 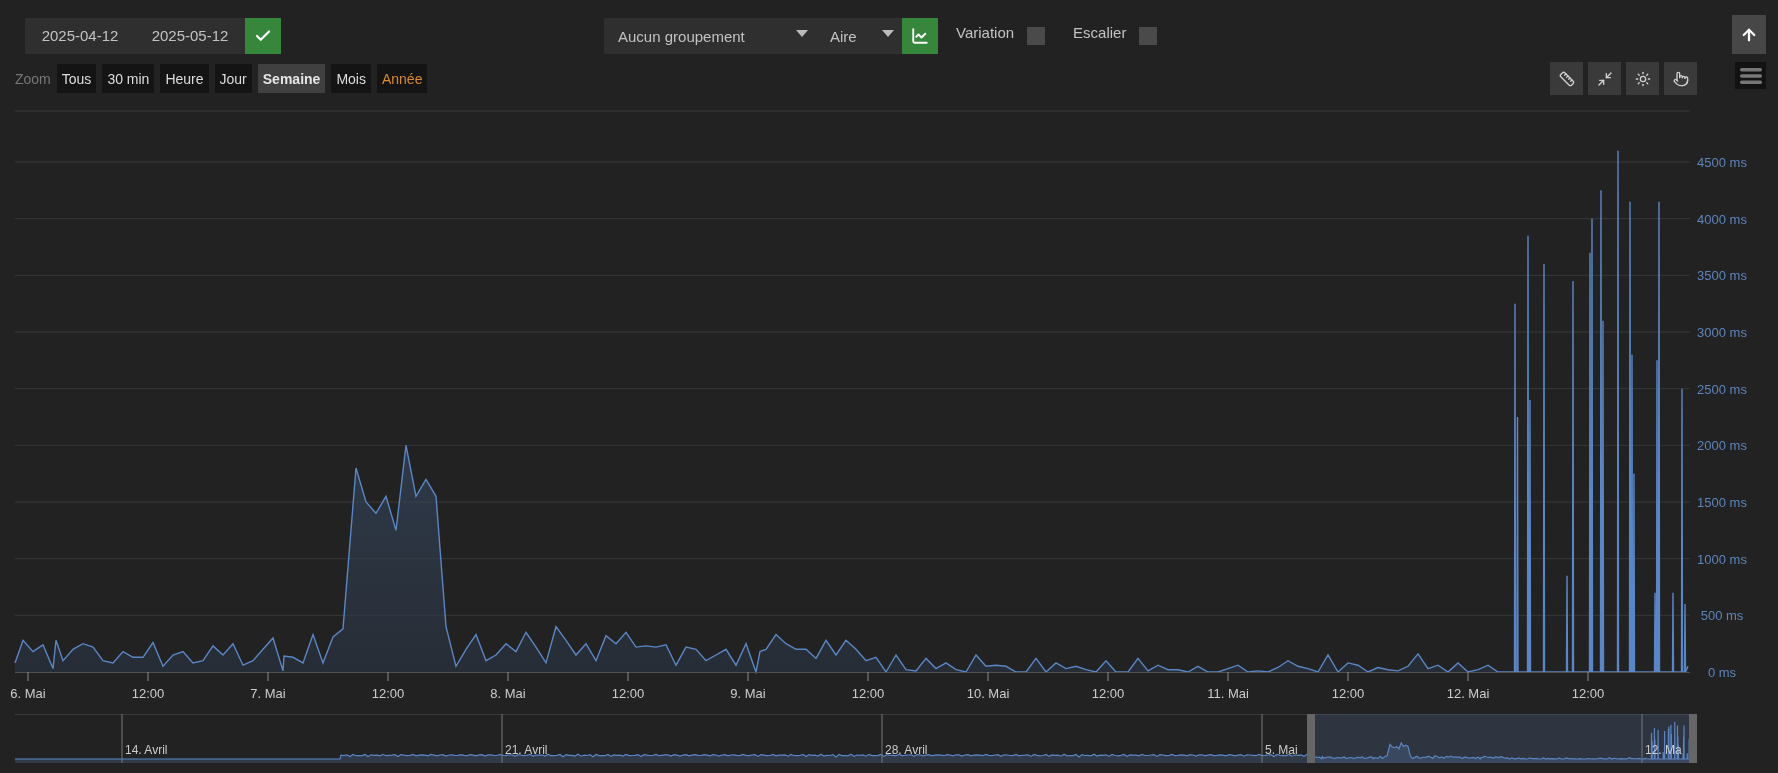 I want to click on navigator-date-label: 14. Avril, so click(x=146, y=750).